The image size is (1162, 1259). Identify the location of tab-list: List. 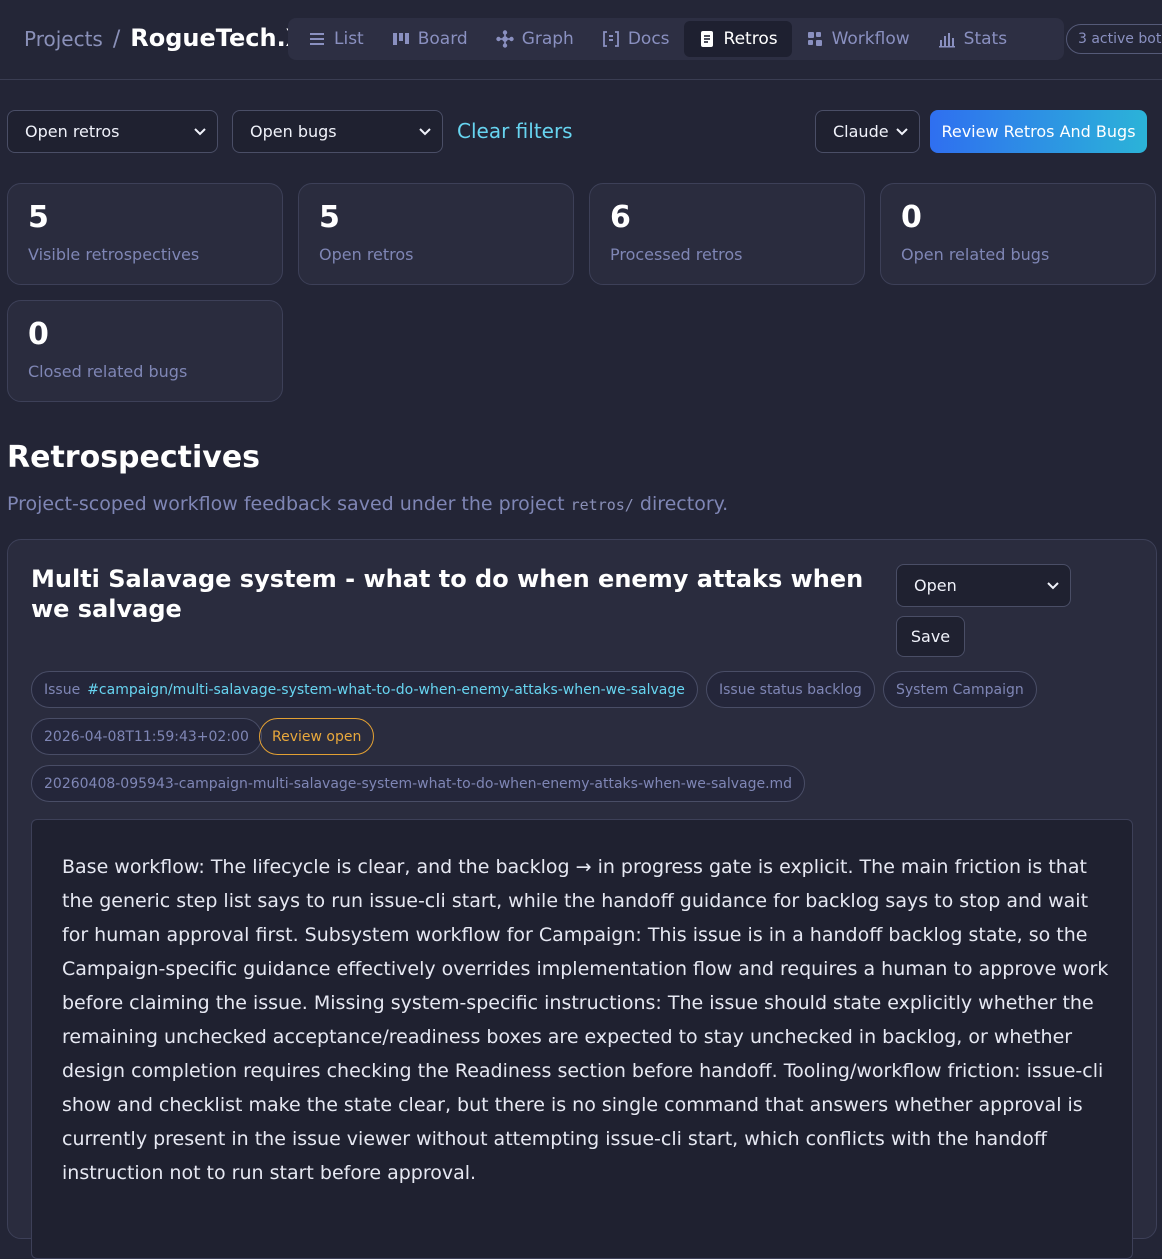
(336, 39).